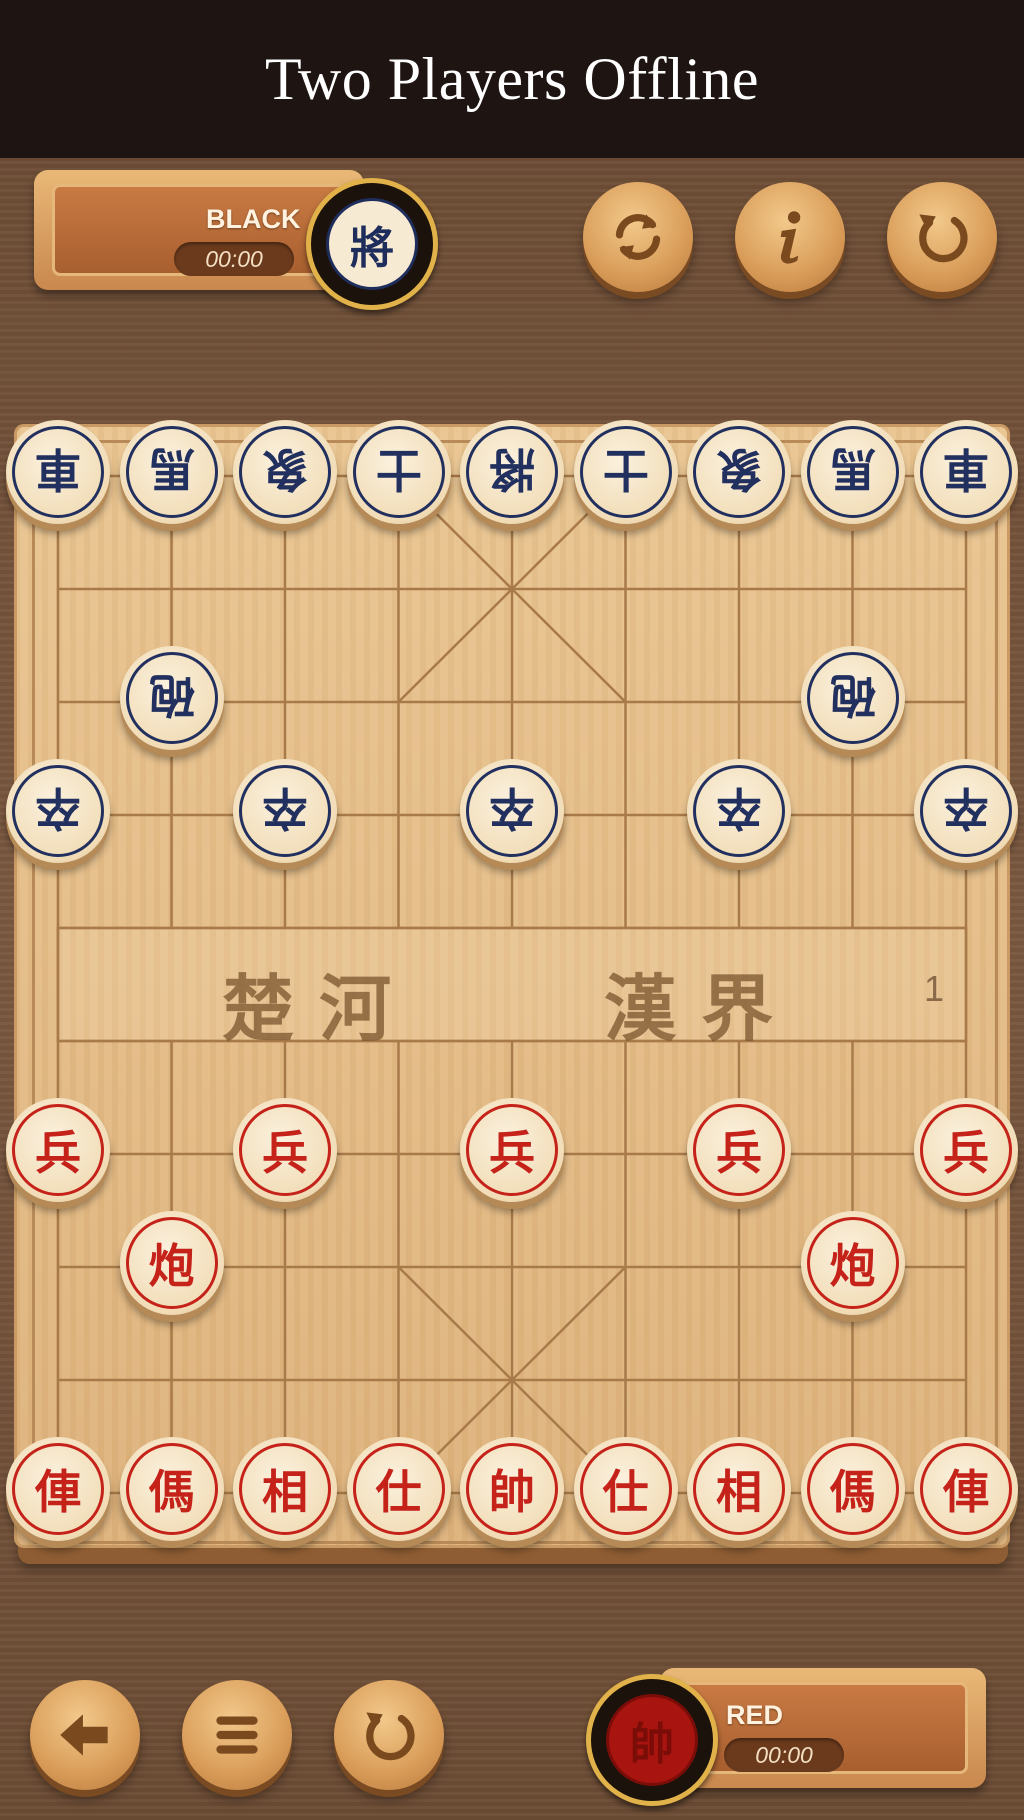 The width and height of the screenshot is (1024, 1820). What do you see at coordinates (389, 1735) in the screenshot?
I see `undo-button` at bounding box center [389, 1735].